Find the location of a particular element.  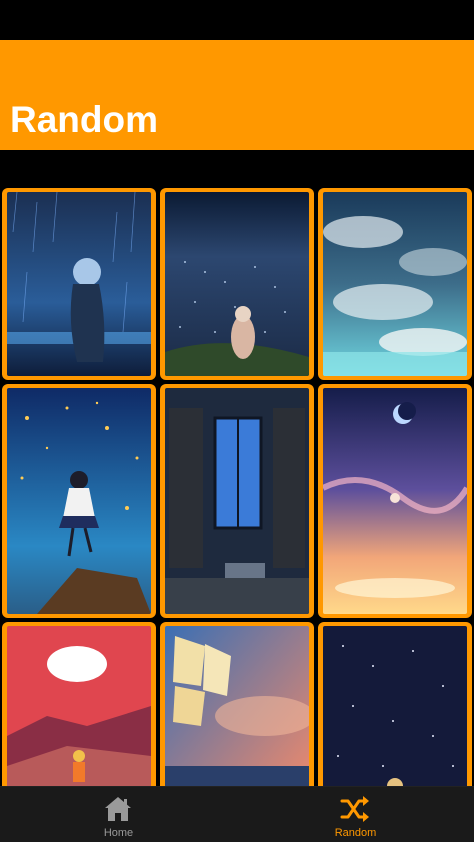

wallpaper-thumbnail-starry-night is located at coordinates (395, 706).